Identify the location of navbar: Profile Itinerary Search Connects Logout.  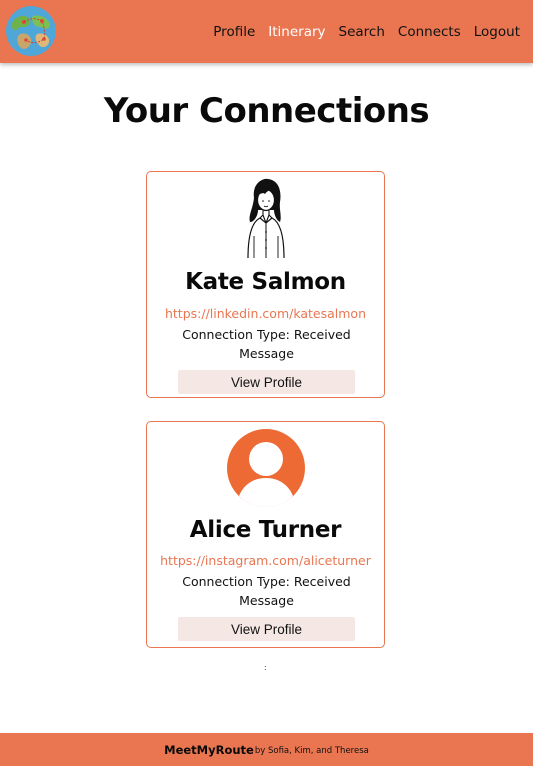
(266, 31).